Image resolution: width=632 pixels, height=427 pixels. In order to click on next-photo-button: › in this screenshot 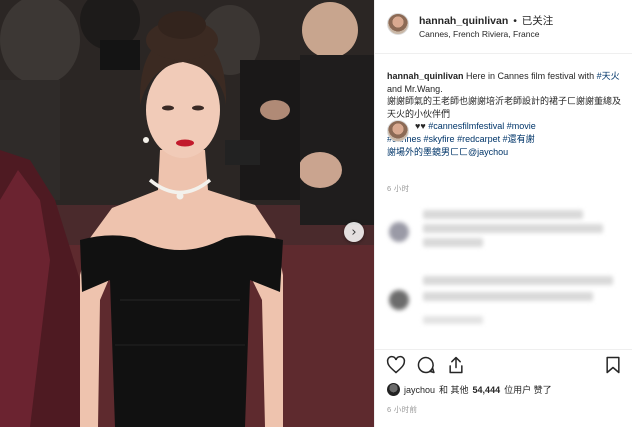, I will do `click(354, 232)`.